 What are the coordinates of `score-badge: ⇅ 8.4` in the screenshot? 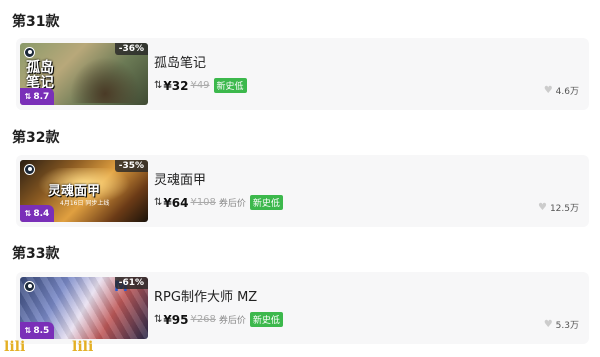 It's located at (37, 213).